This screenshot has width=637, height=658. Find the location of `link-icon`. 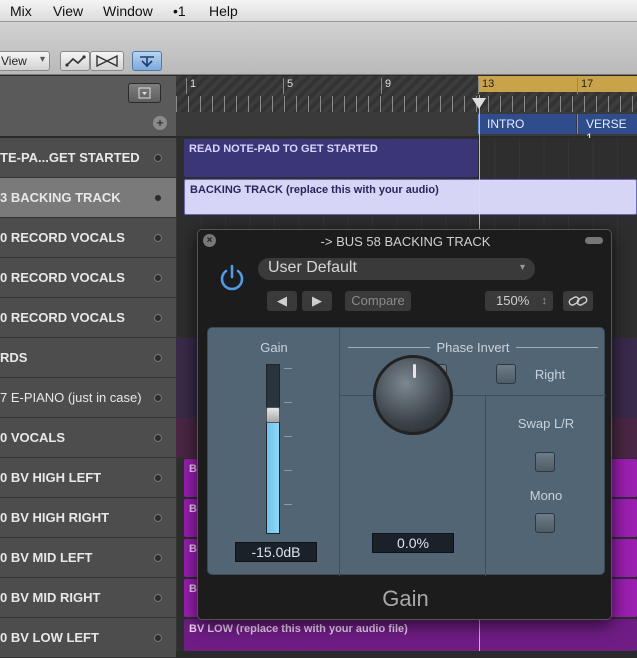

link-icon is located at coordinates (578, 301).